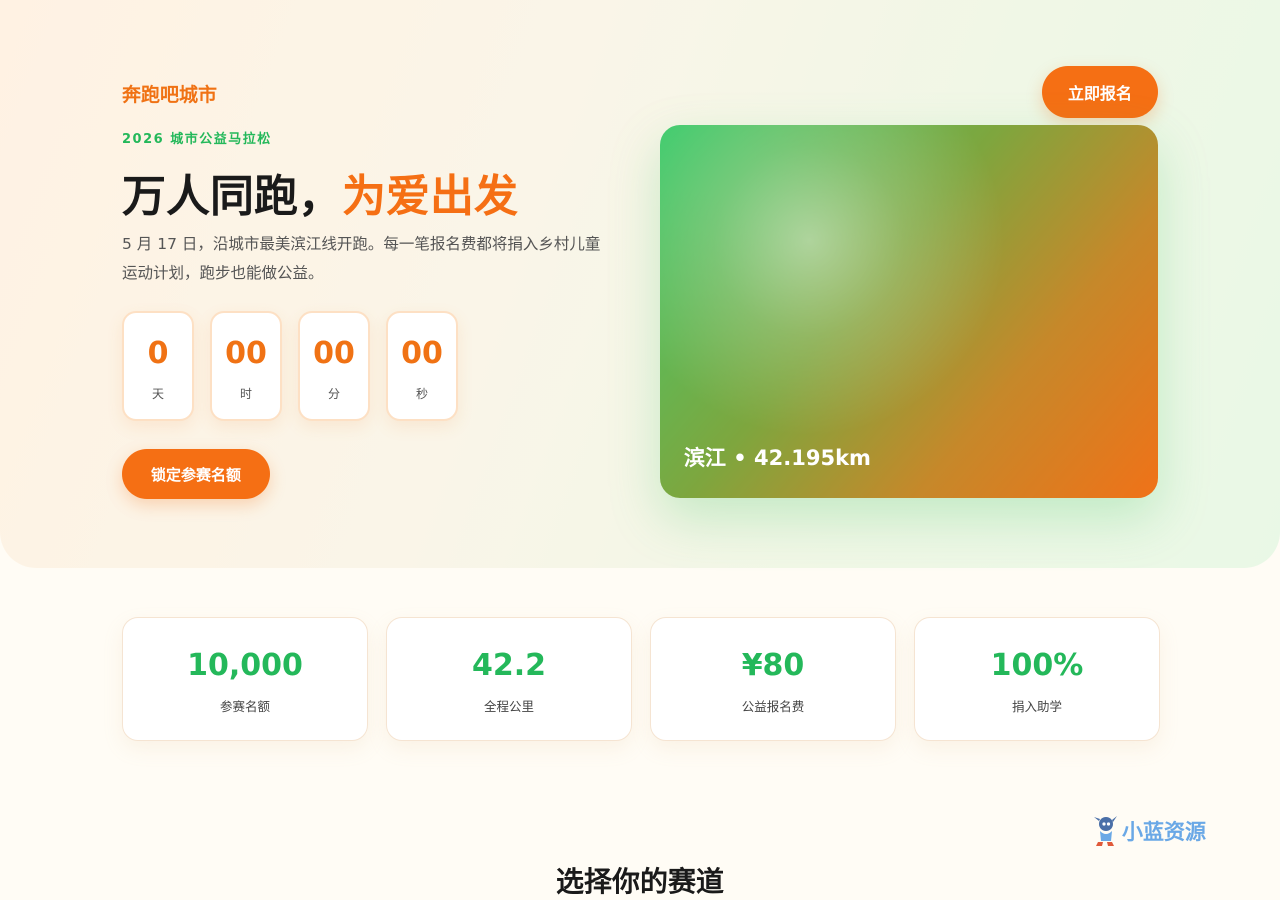 The height and width of the screenshot is (900, 1280). What do you see at coordinates (245, 665) in the screenshot?
I see `stat-value: 10,000` at bounding box center [245, 665].